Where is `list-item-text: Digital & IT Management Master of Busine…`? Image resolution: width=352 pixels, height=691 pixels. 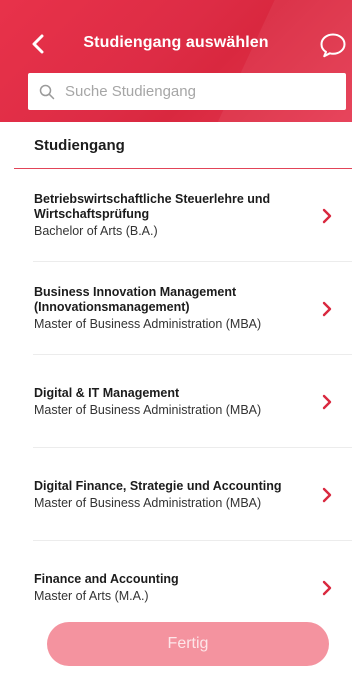
list-item-text: Digital & IT Management Master of Busine… is located at coordinates (165, 402).